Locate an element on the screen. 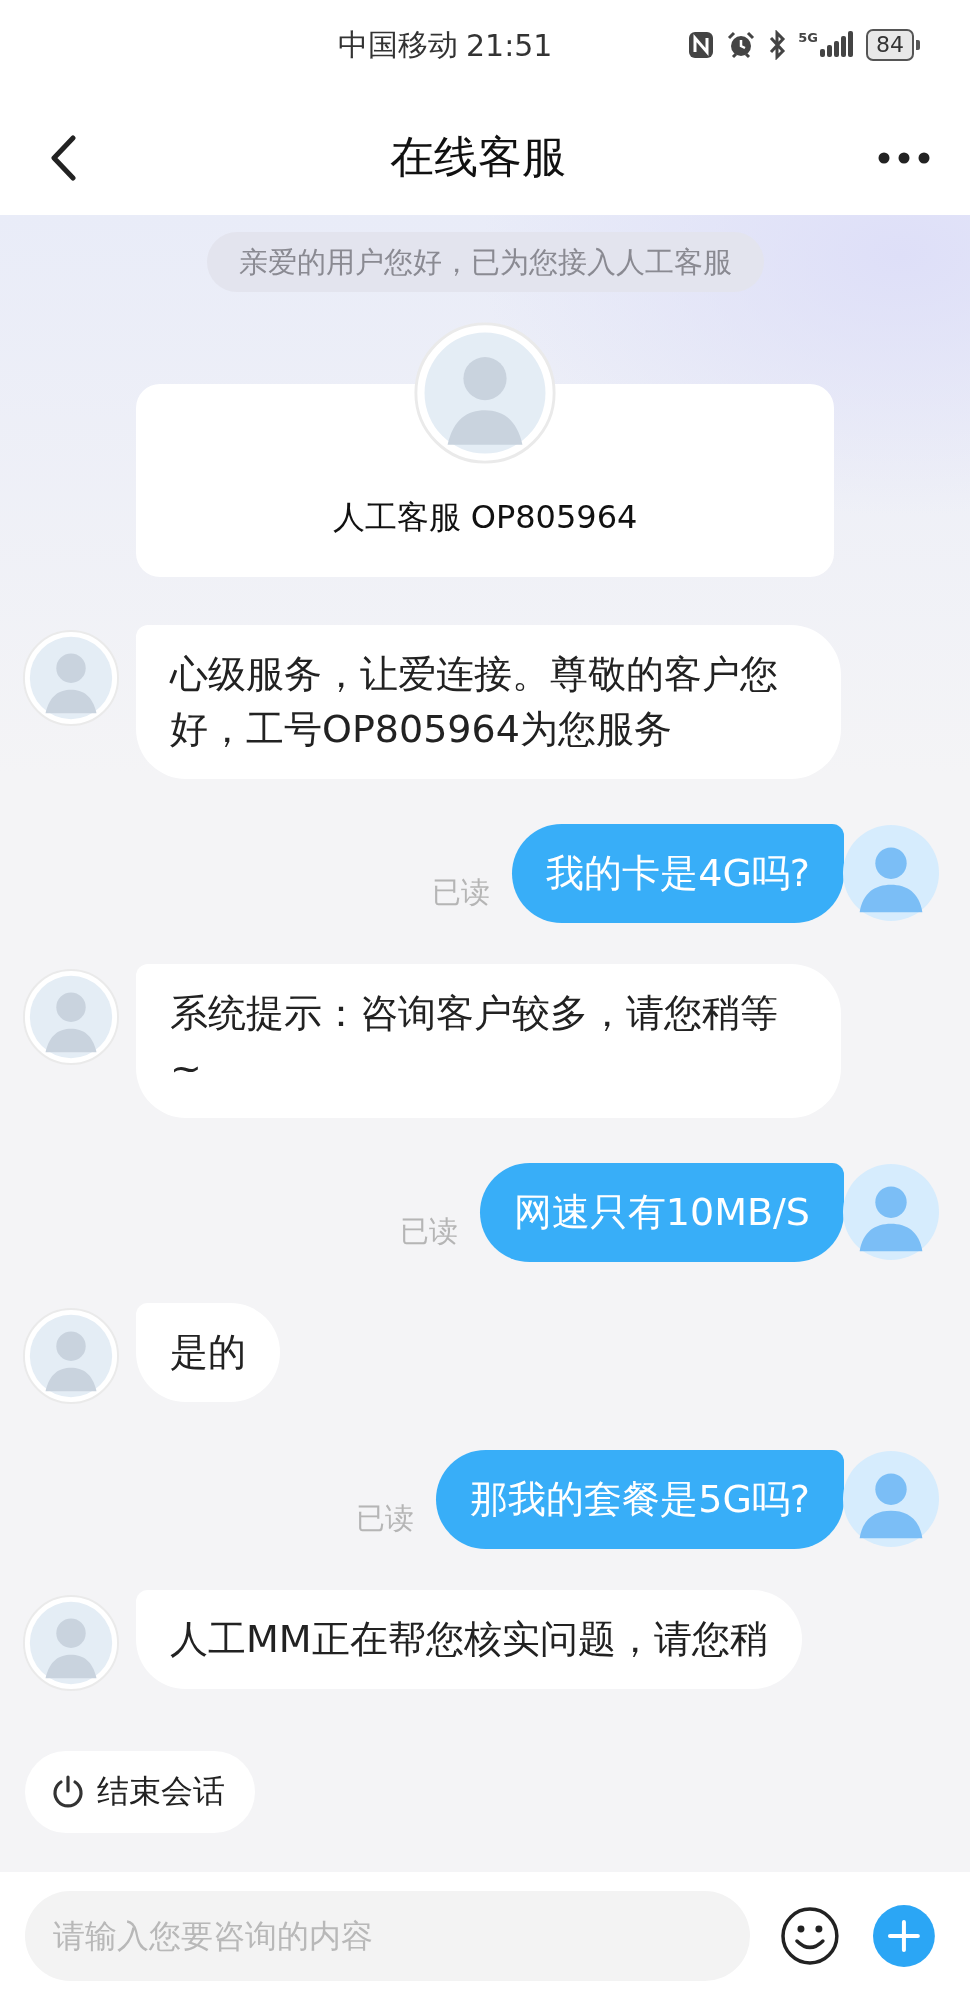 The width and height of the screenshot is (970, 2000). nfc-icon is located at coordinates (701, 45).